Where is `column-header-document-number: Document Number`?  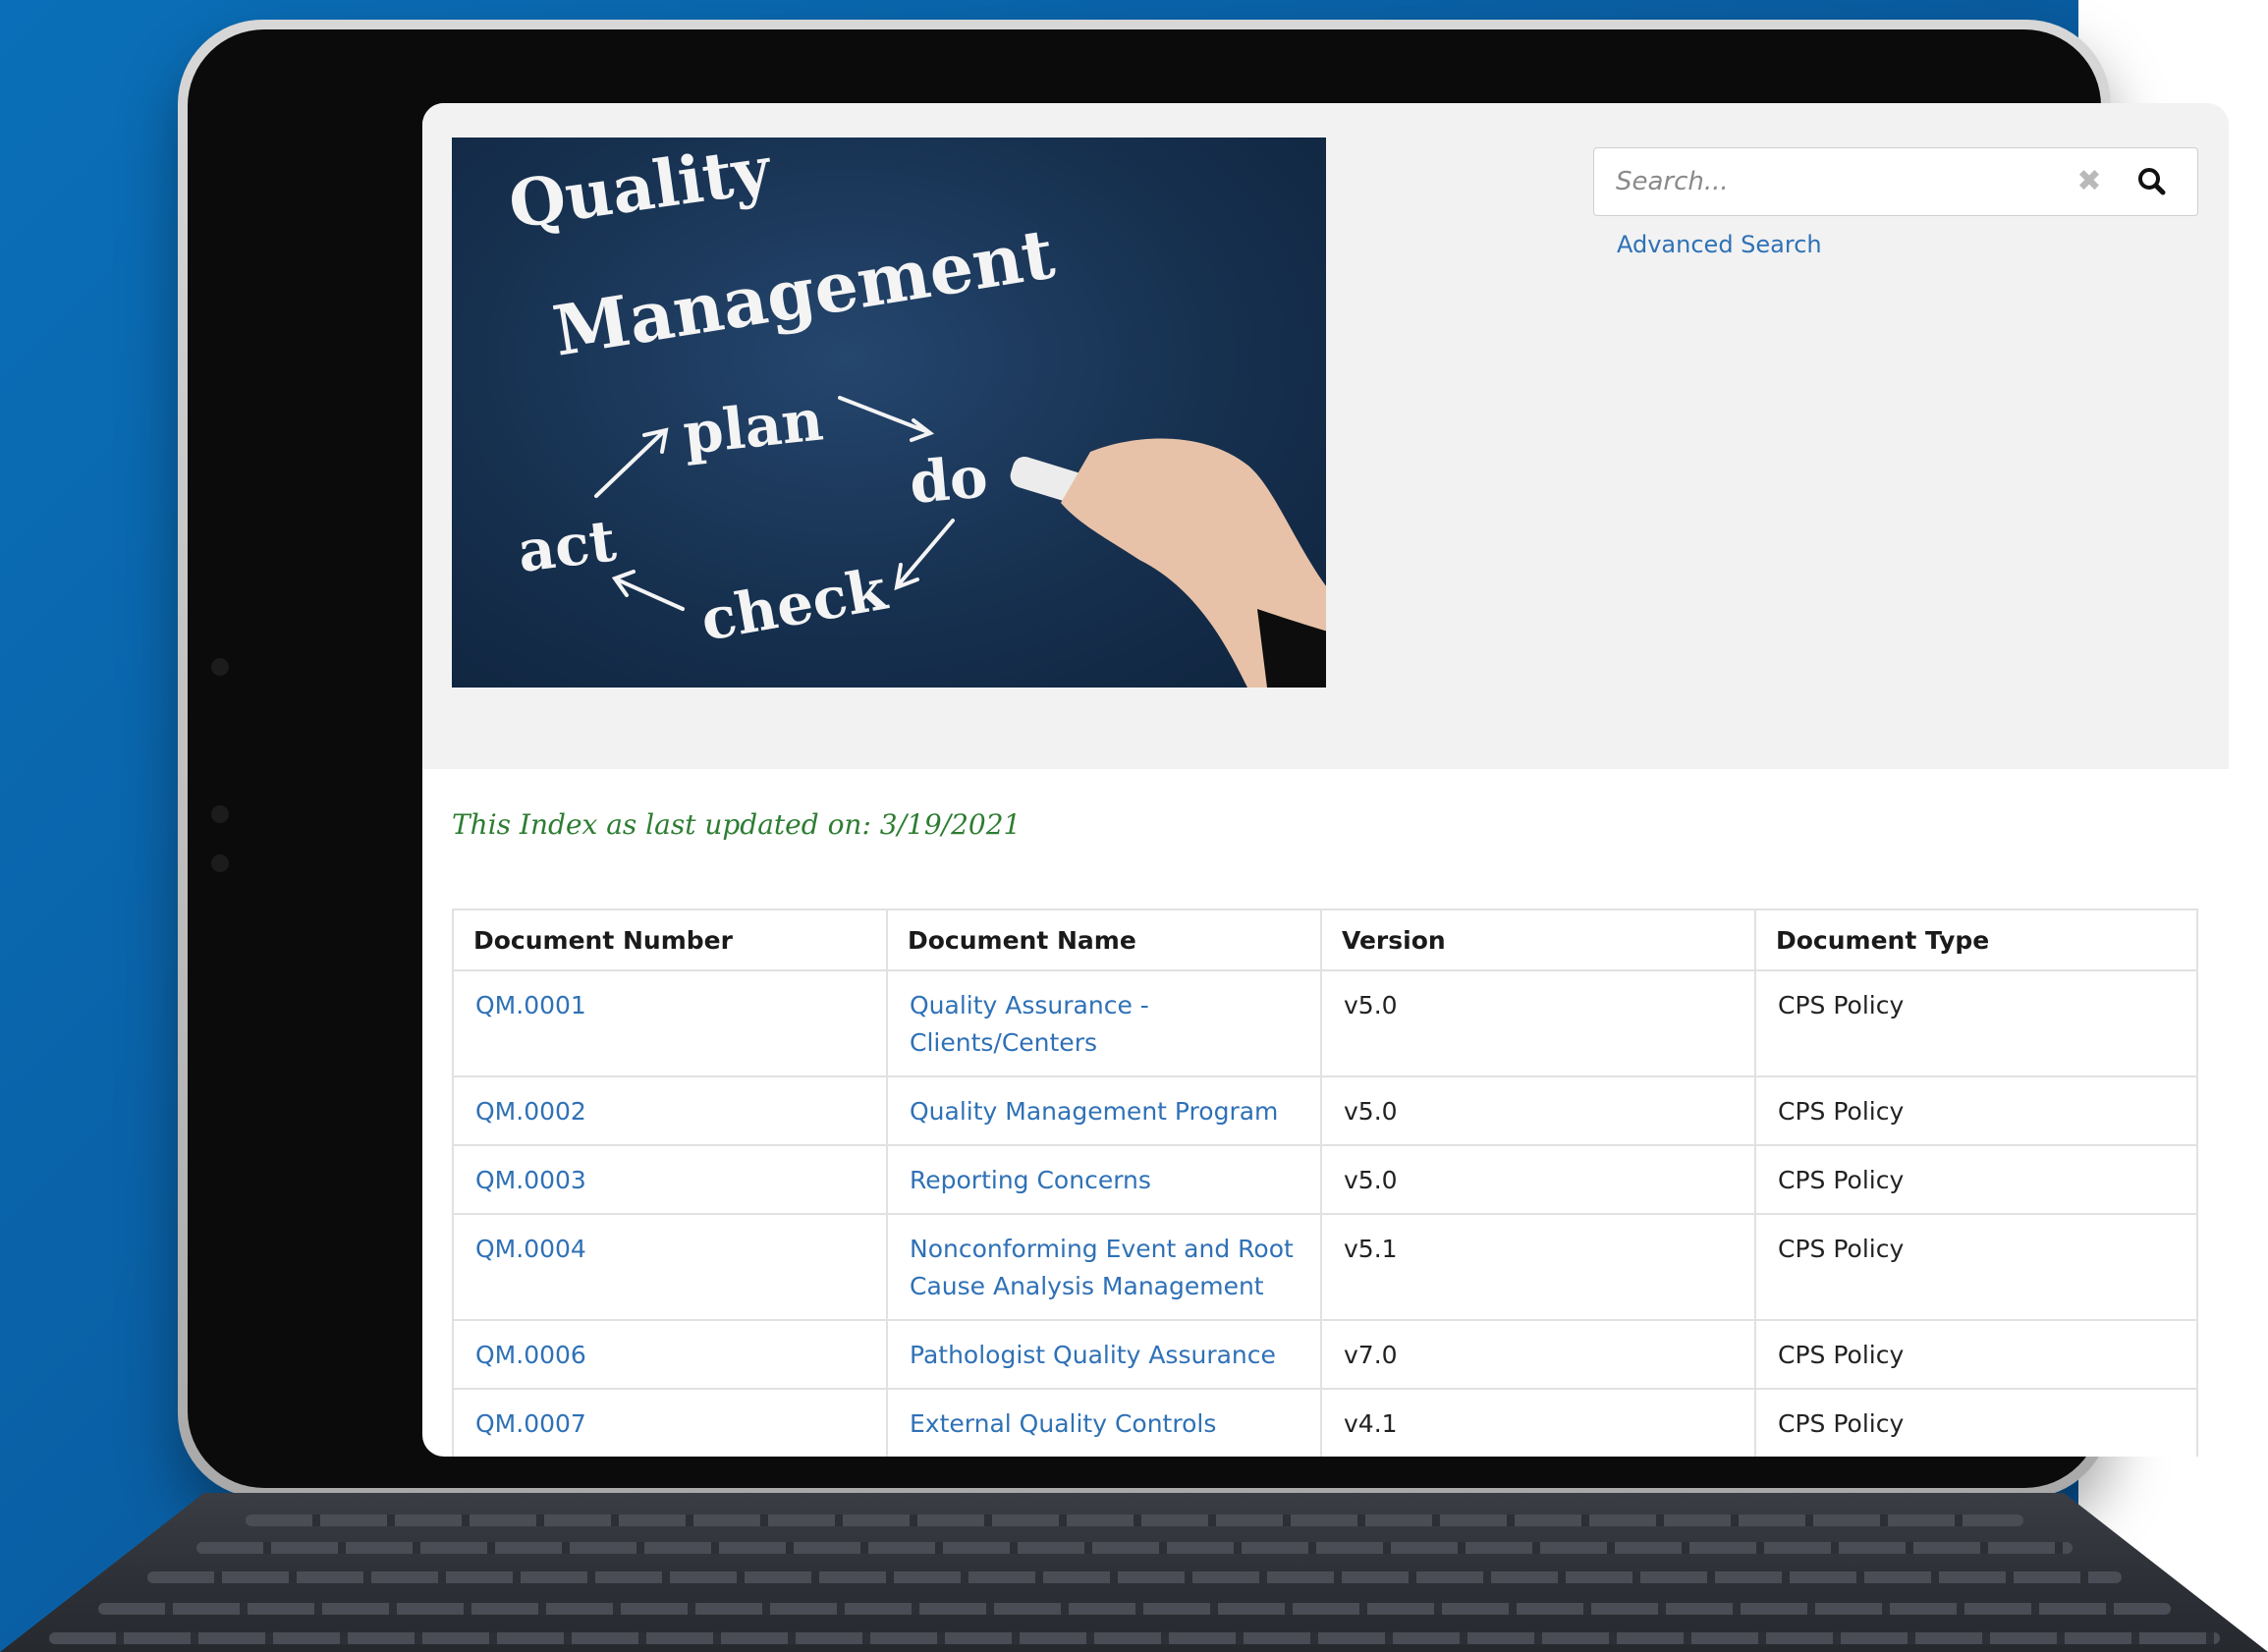 column-header-document-number: Document Number is located at coordinates (670, 940).